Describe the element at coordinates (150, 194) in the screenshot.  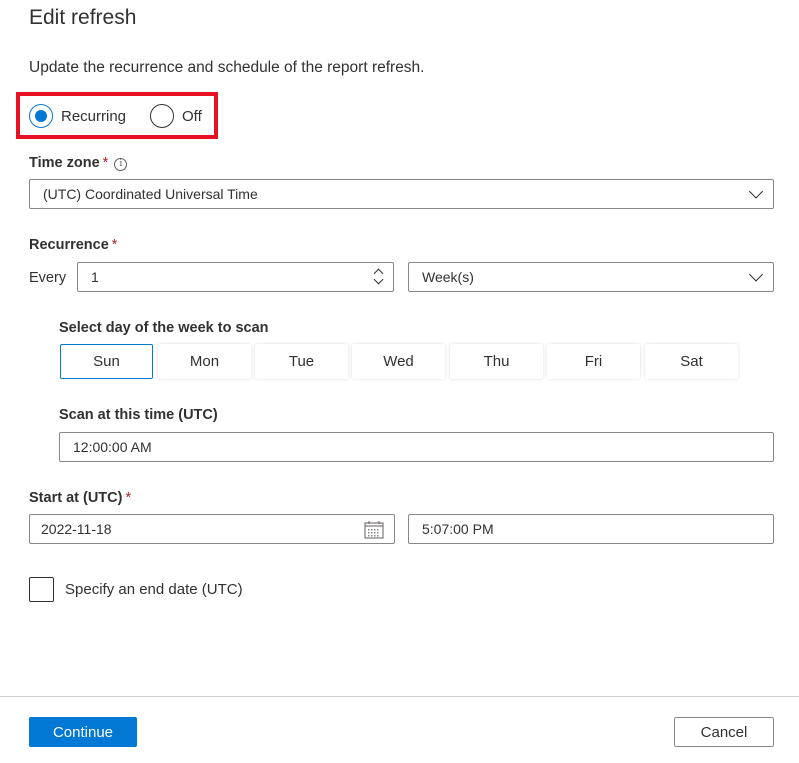
I see `time-zone-value: (UTC) Coordinated Universal Time` at that location.